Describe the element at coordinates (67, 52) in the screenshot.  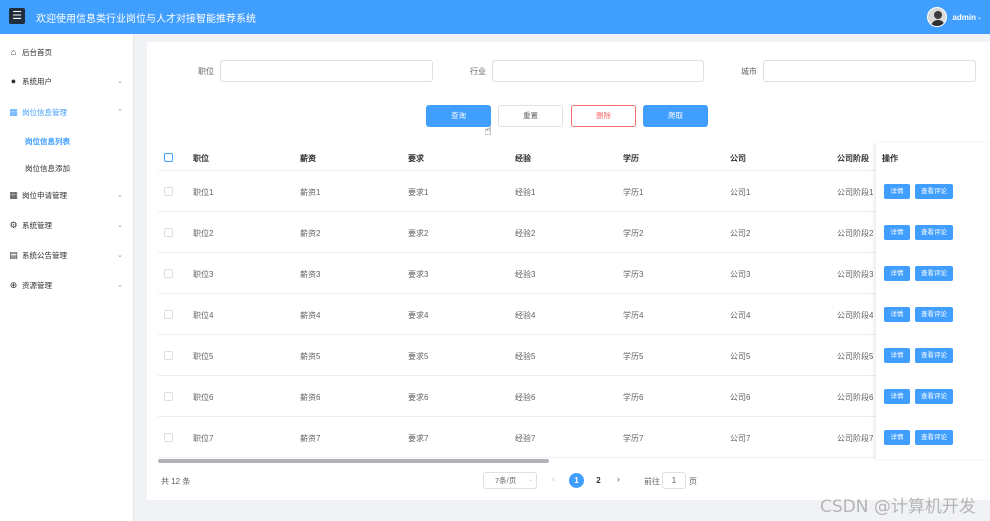
I see `sidebar-item-dashboard: ⌂ 后台首页` at that location.